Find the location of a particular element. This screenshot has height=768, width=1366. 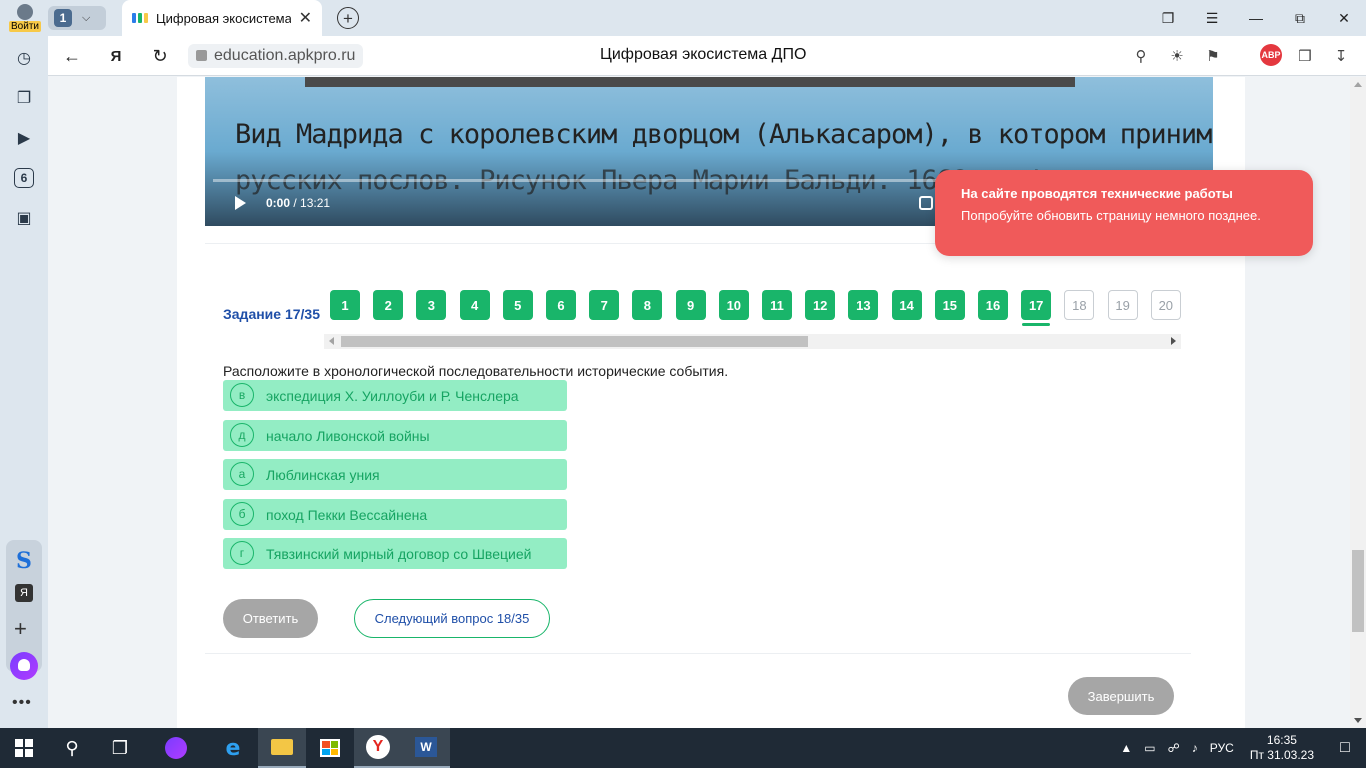

question-number-button: 10 is located at coordinates (733, 305).